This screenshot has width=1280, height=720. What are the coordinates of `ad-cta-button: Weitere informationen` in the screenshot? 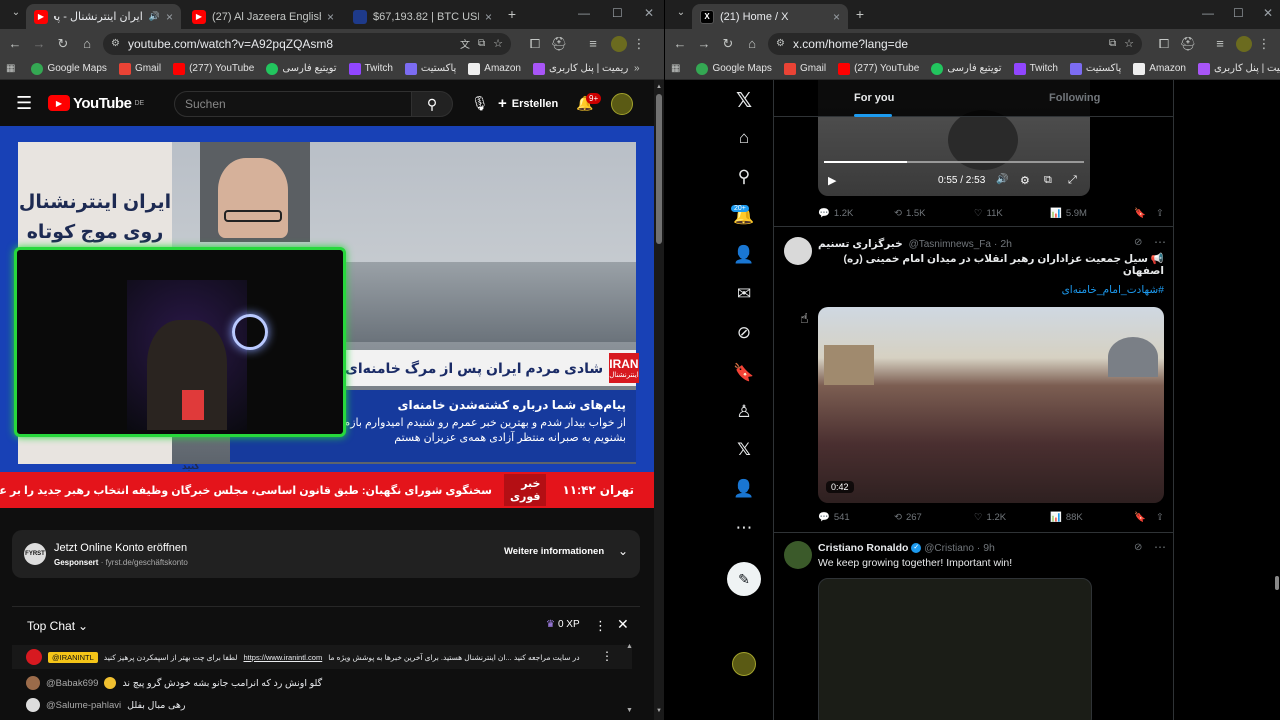 It's located at (554, 551).